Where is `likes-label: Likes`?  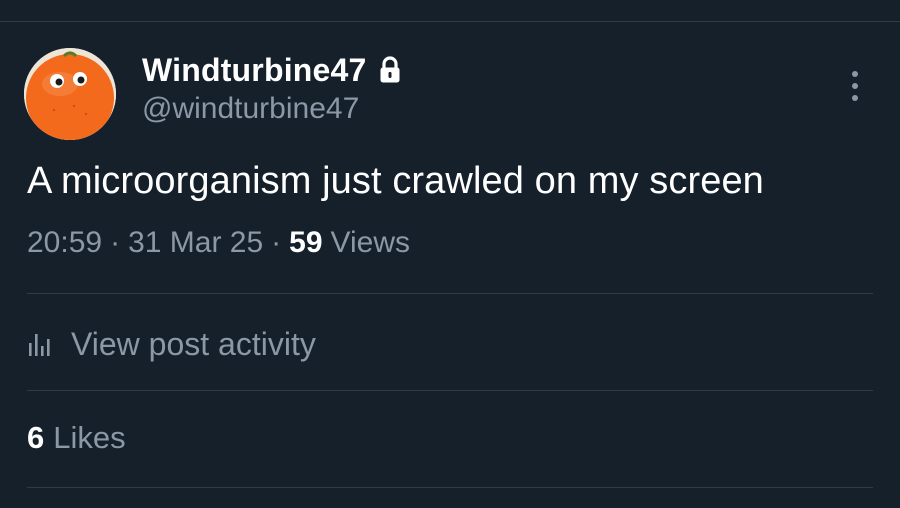
likes-label: Likes is located at coordinates (89, 437).